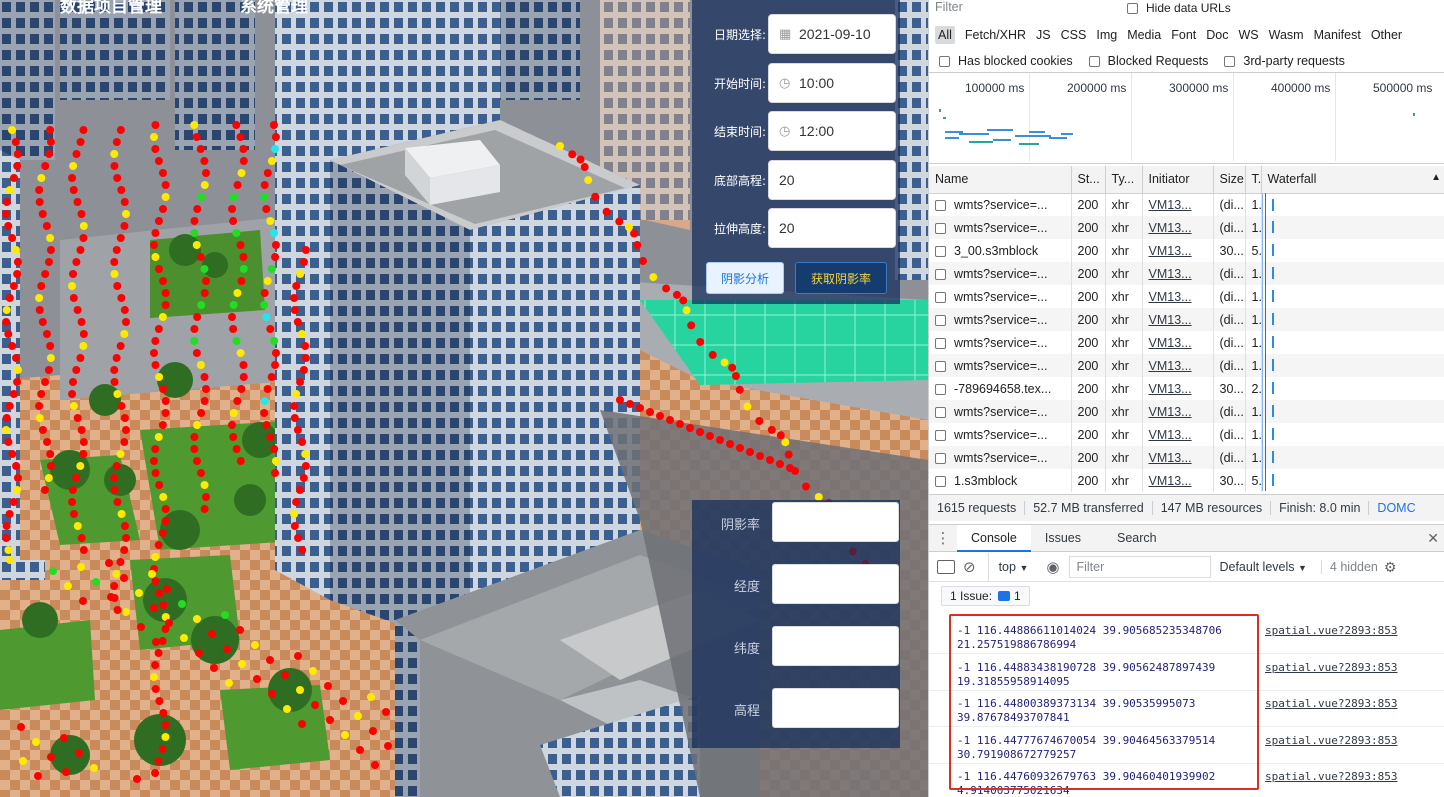 The height and width of the screenshot is (797, 1444). I want to click on get-shadow-rate-button: 获取阴影率, so click(841, 278).